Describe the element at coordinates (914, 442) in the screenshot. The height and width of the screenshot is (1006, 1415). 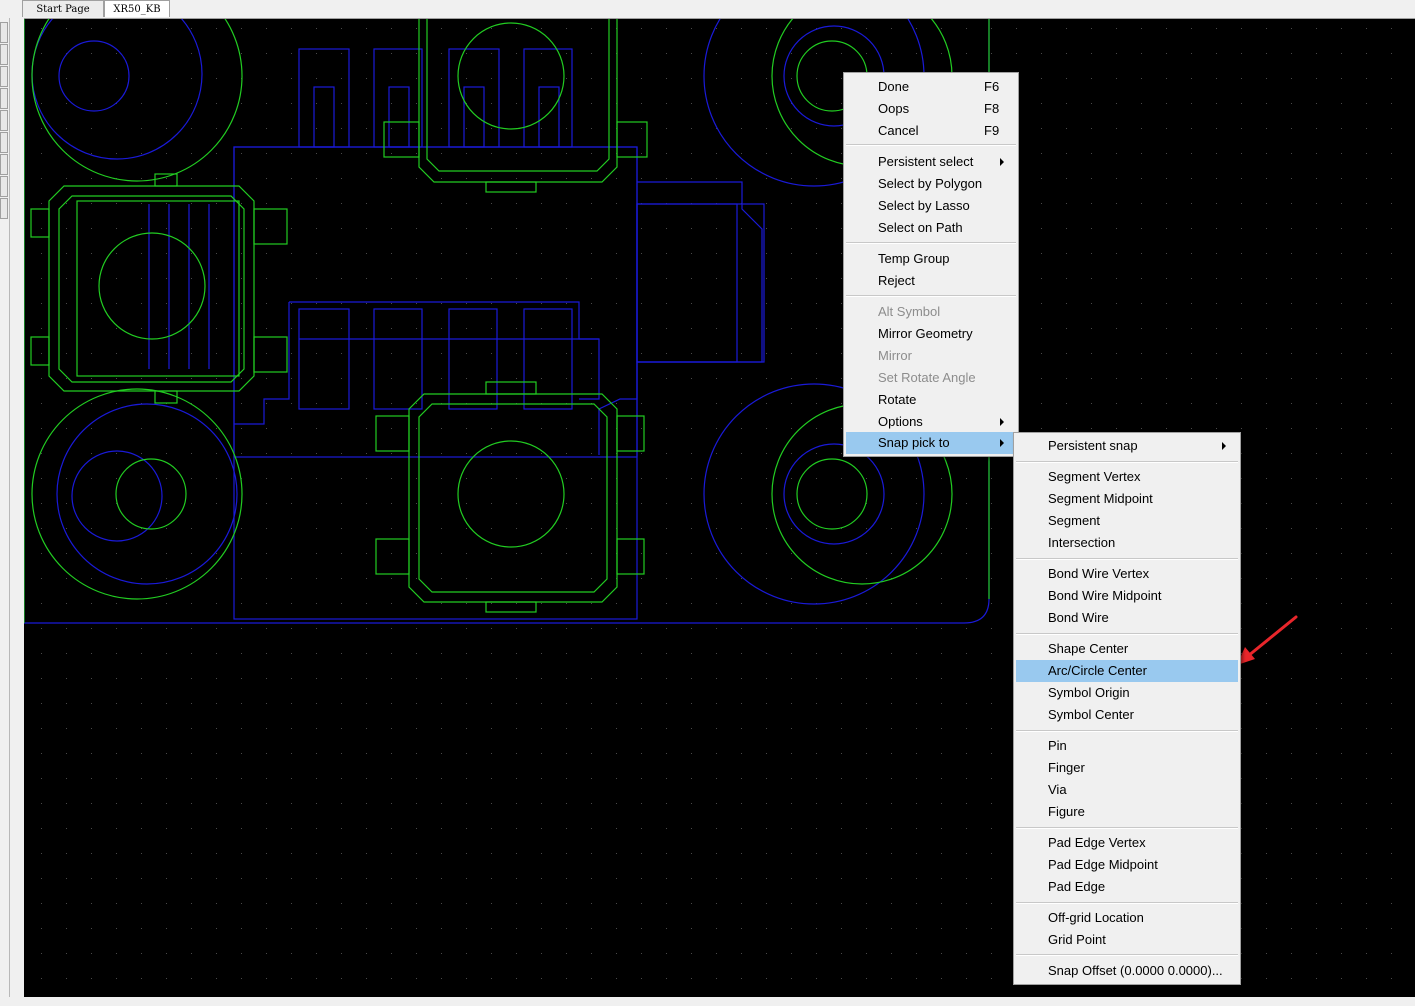
I see `menu-item-label: Snap pick to` at that location.